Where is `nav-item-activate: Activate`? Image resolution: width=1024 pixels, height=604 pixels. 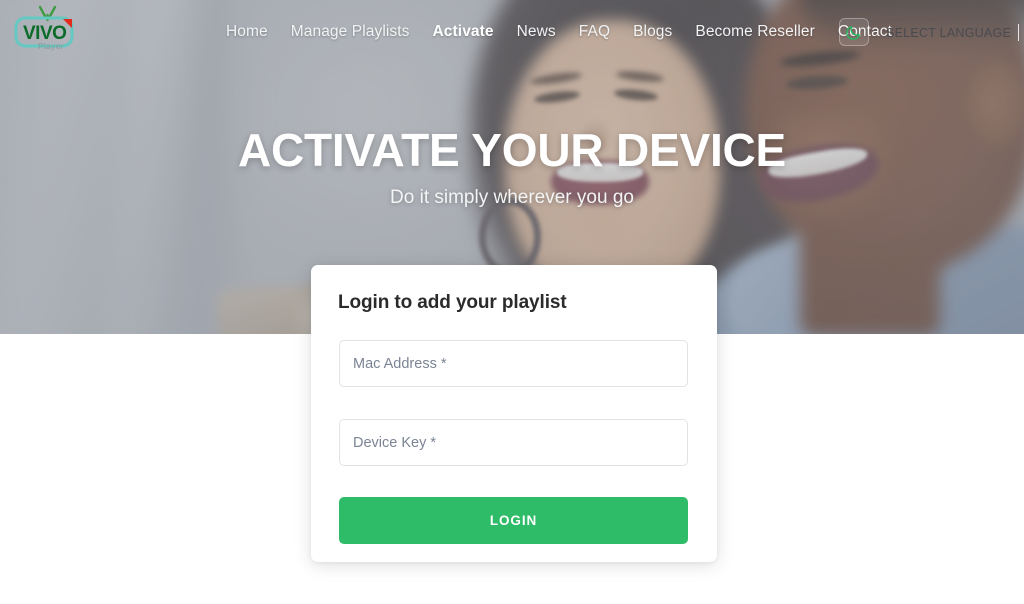
nav-item-activate: Activate is located at coordinates (463, 31).